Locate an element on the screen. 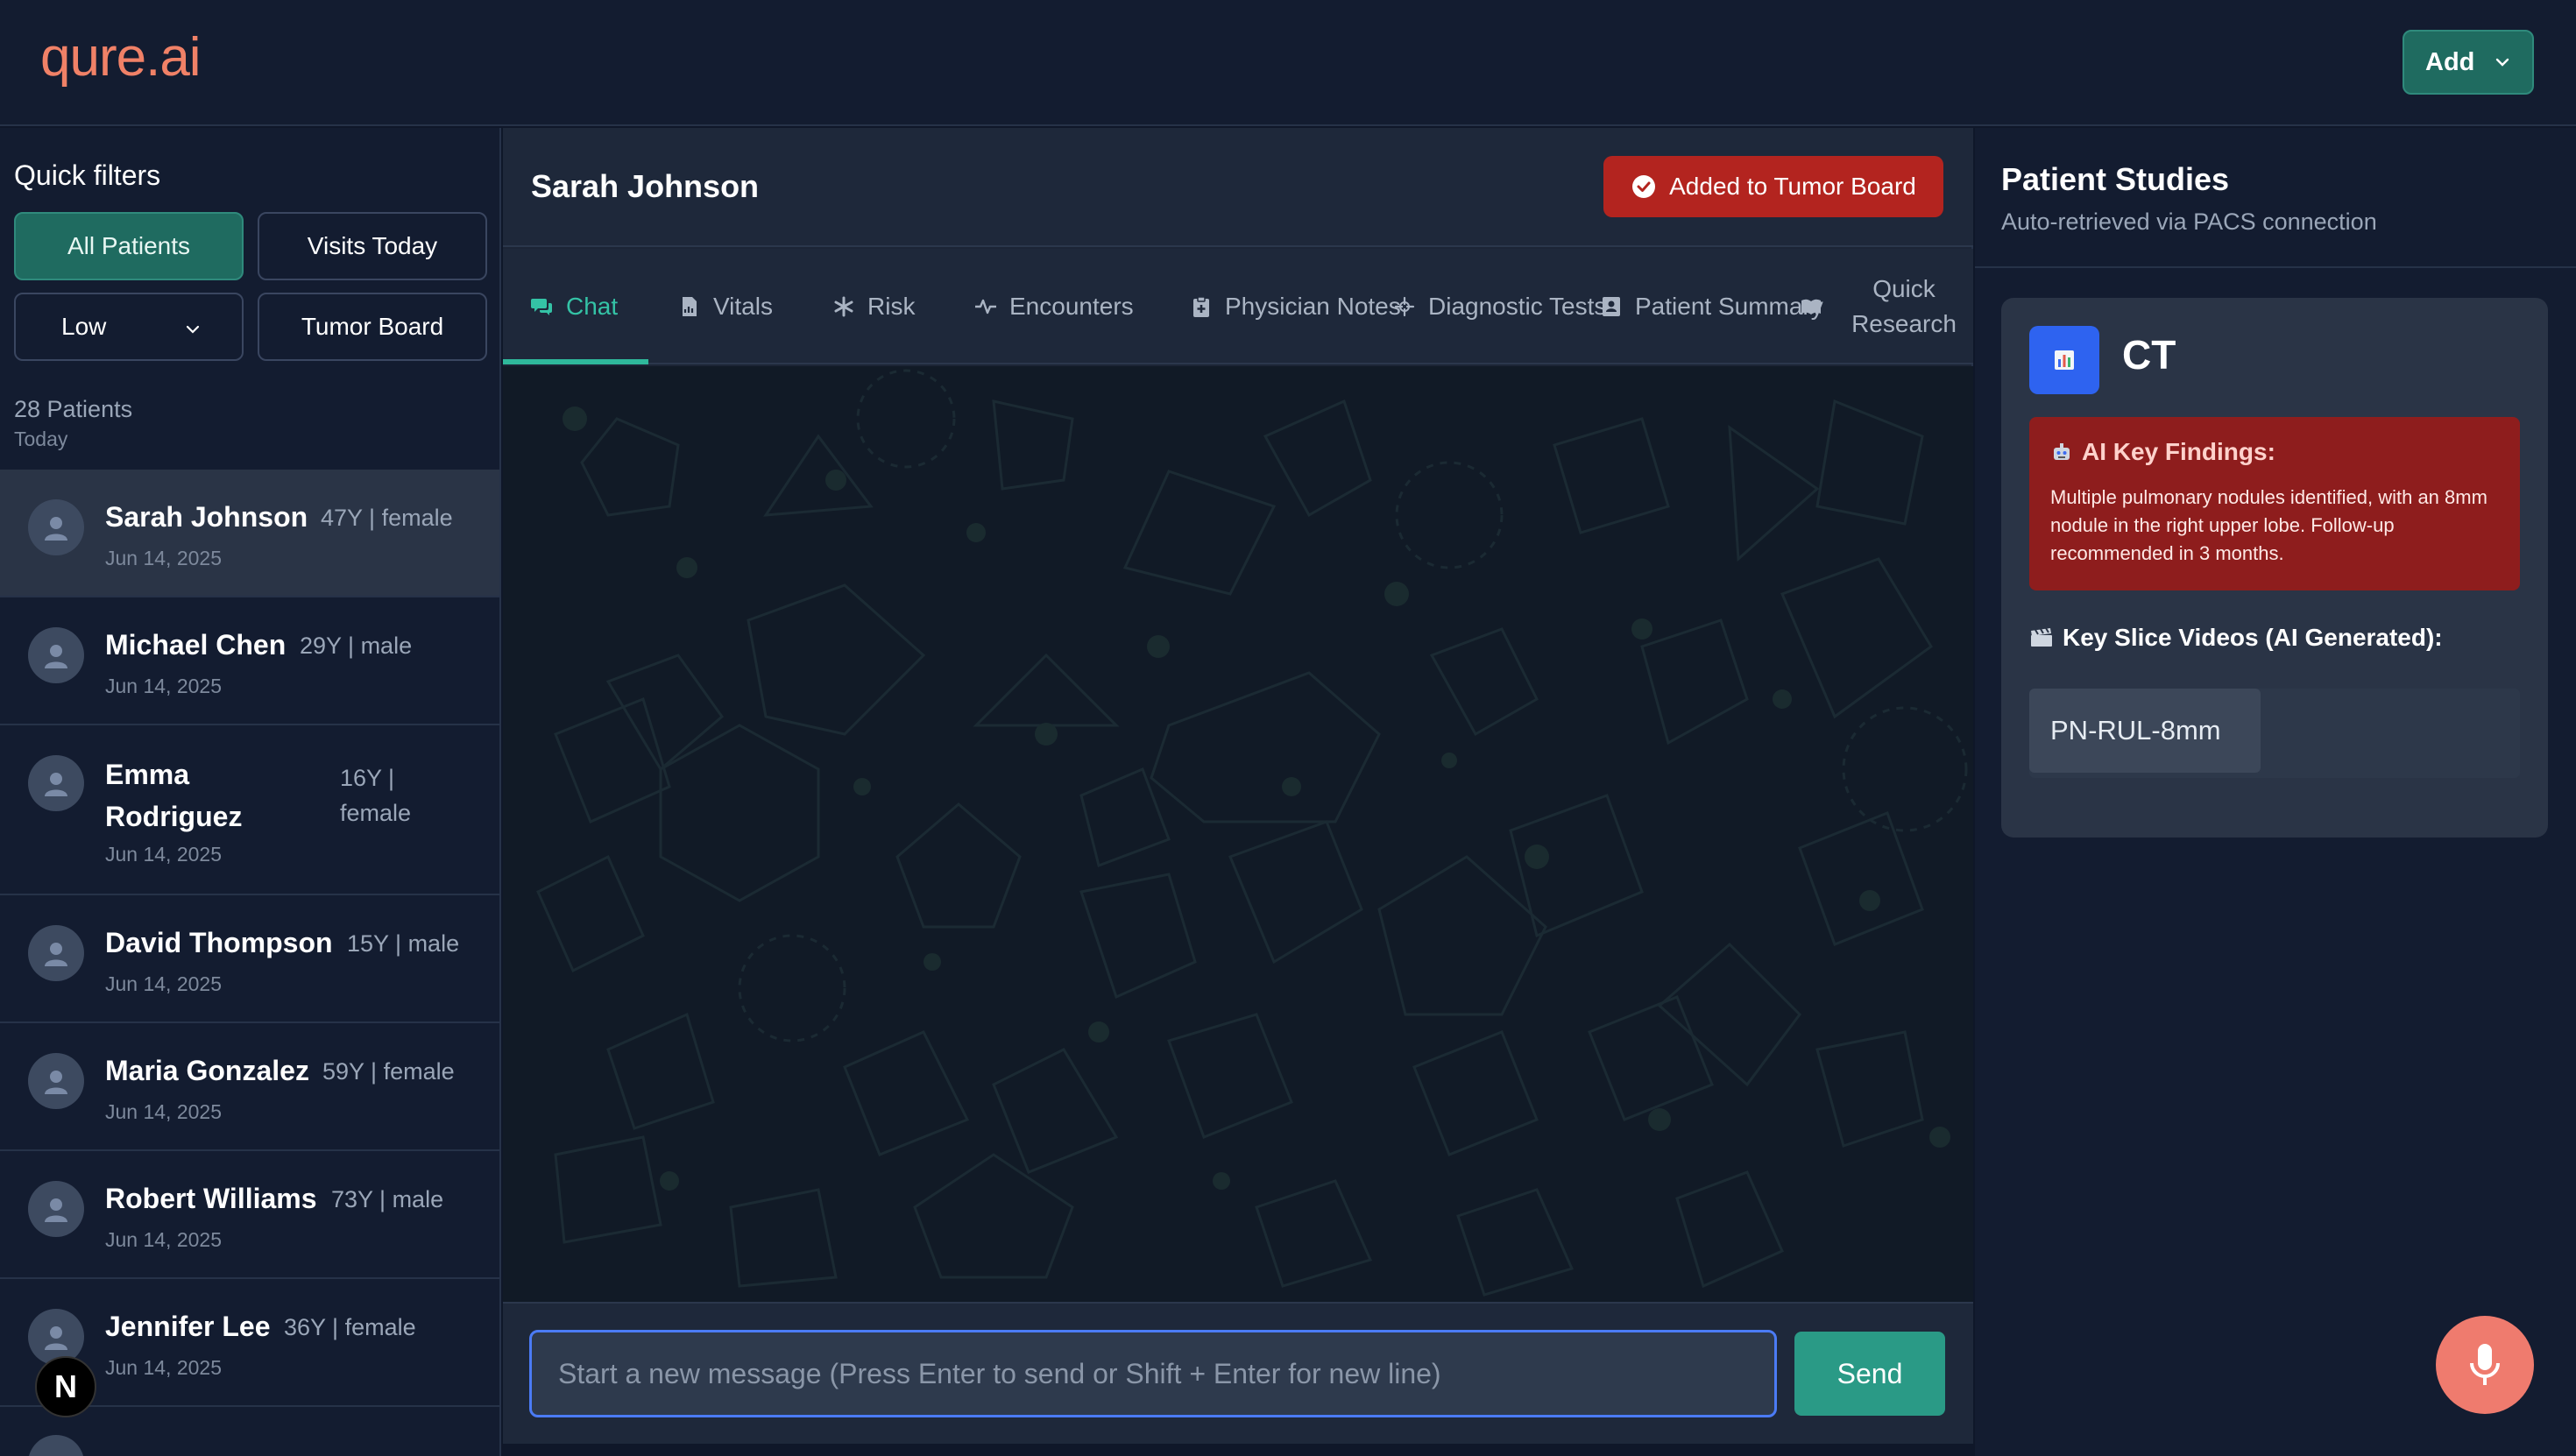 This screenshot has width=2576, height=1456. tab-chat: Chat is located at coordinates (574, 306).